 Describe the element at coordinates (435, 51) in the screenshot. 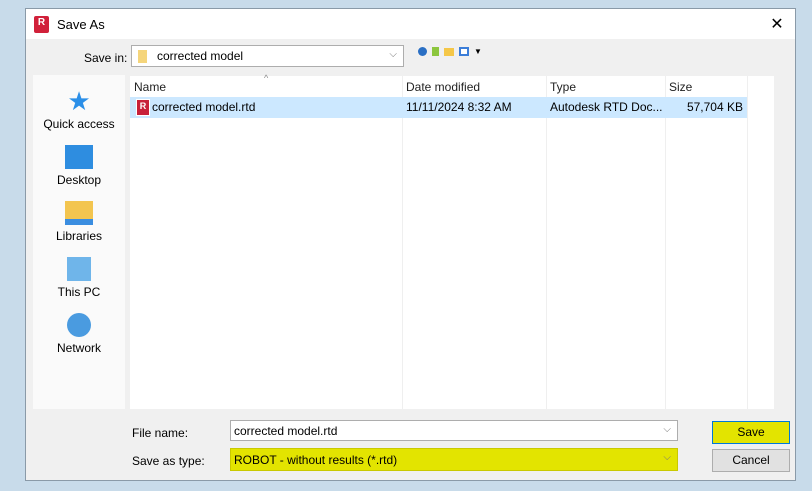

I see `up-folder-icon` at that location.